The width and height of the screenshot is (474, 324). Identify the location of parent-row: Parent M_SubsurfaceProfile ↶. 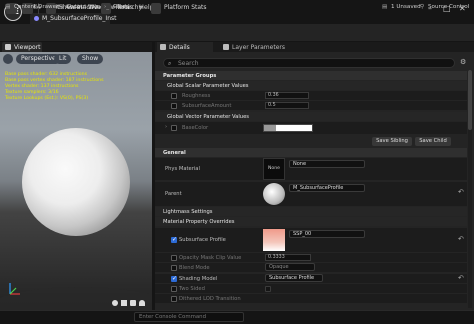
(311, 194).